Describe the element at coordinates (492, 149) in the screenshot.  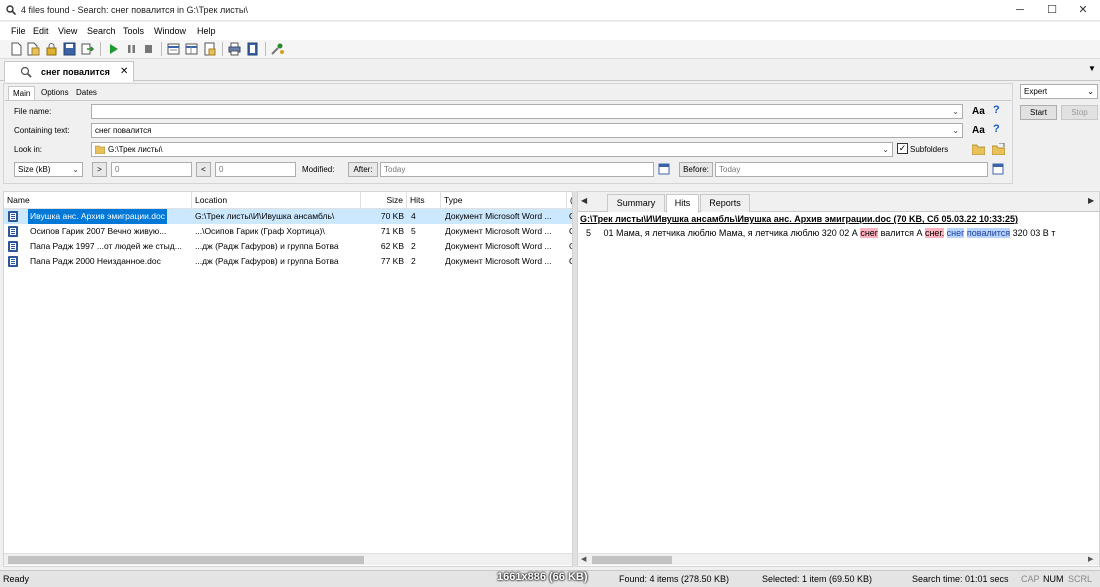
I see `look-in-input: G:\Трек листы\ ⌄` at that location.